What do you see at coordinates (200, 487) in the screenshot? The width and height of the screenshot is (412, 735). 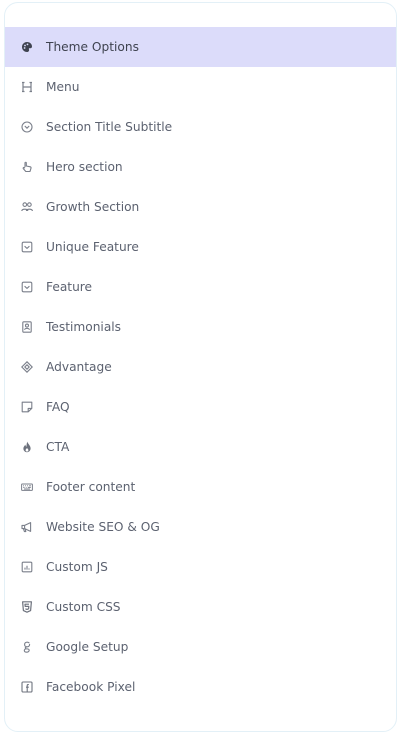 I see `sidebar-item-footer-content: Footer content` at bounding box center [200, 487].